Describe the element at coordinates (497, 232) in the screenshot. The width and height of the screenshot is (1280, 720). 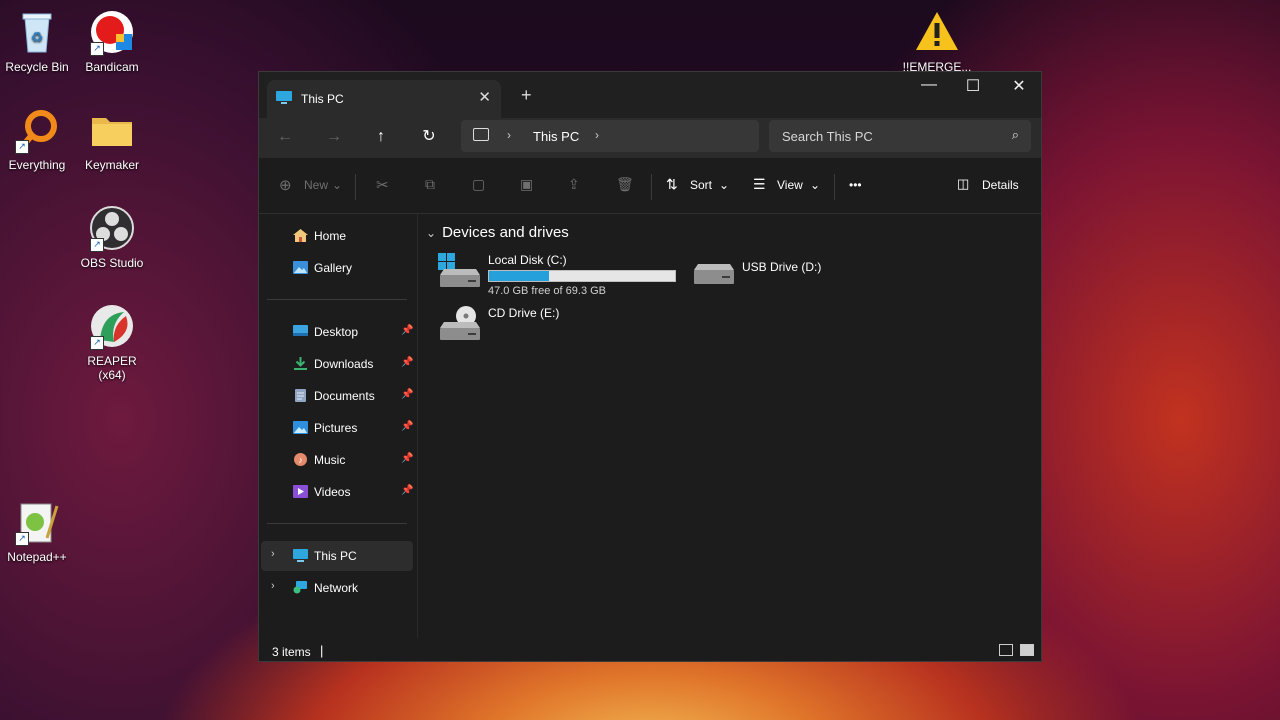
I see `group-header-devices-and-drives: ⌄ Devices and drives` at that location.